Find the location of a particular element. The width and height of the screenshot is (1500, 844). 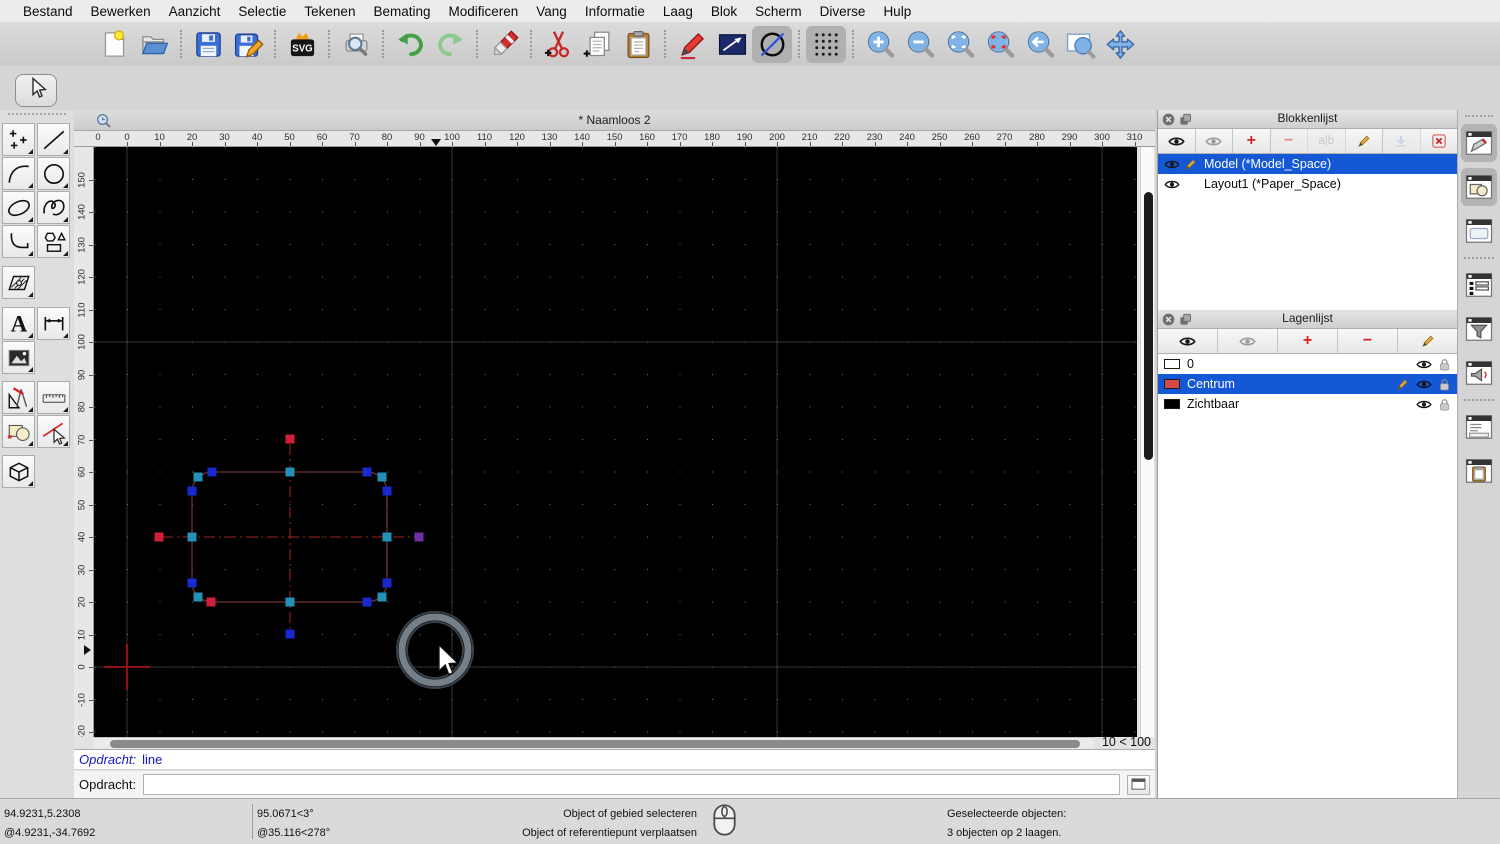

tool-spline-button is located at coordinates (53, 207).